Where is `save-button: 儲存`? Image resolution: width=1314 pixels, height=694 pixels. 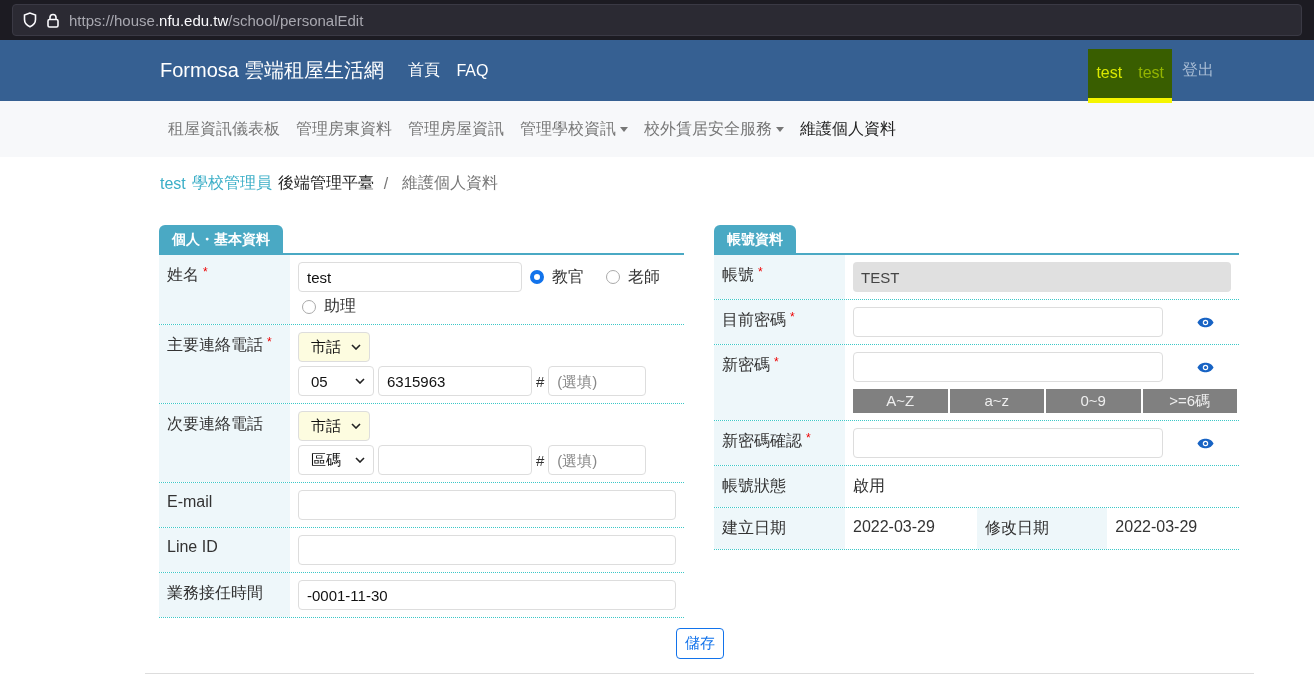
save-button: 儲存 is located at coordinates (700, 643).